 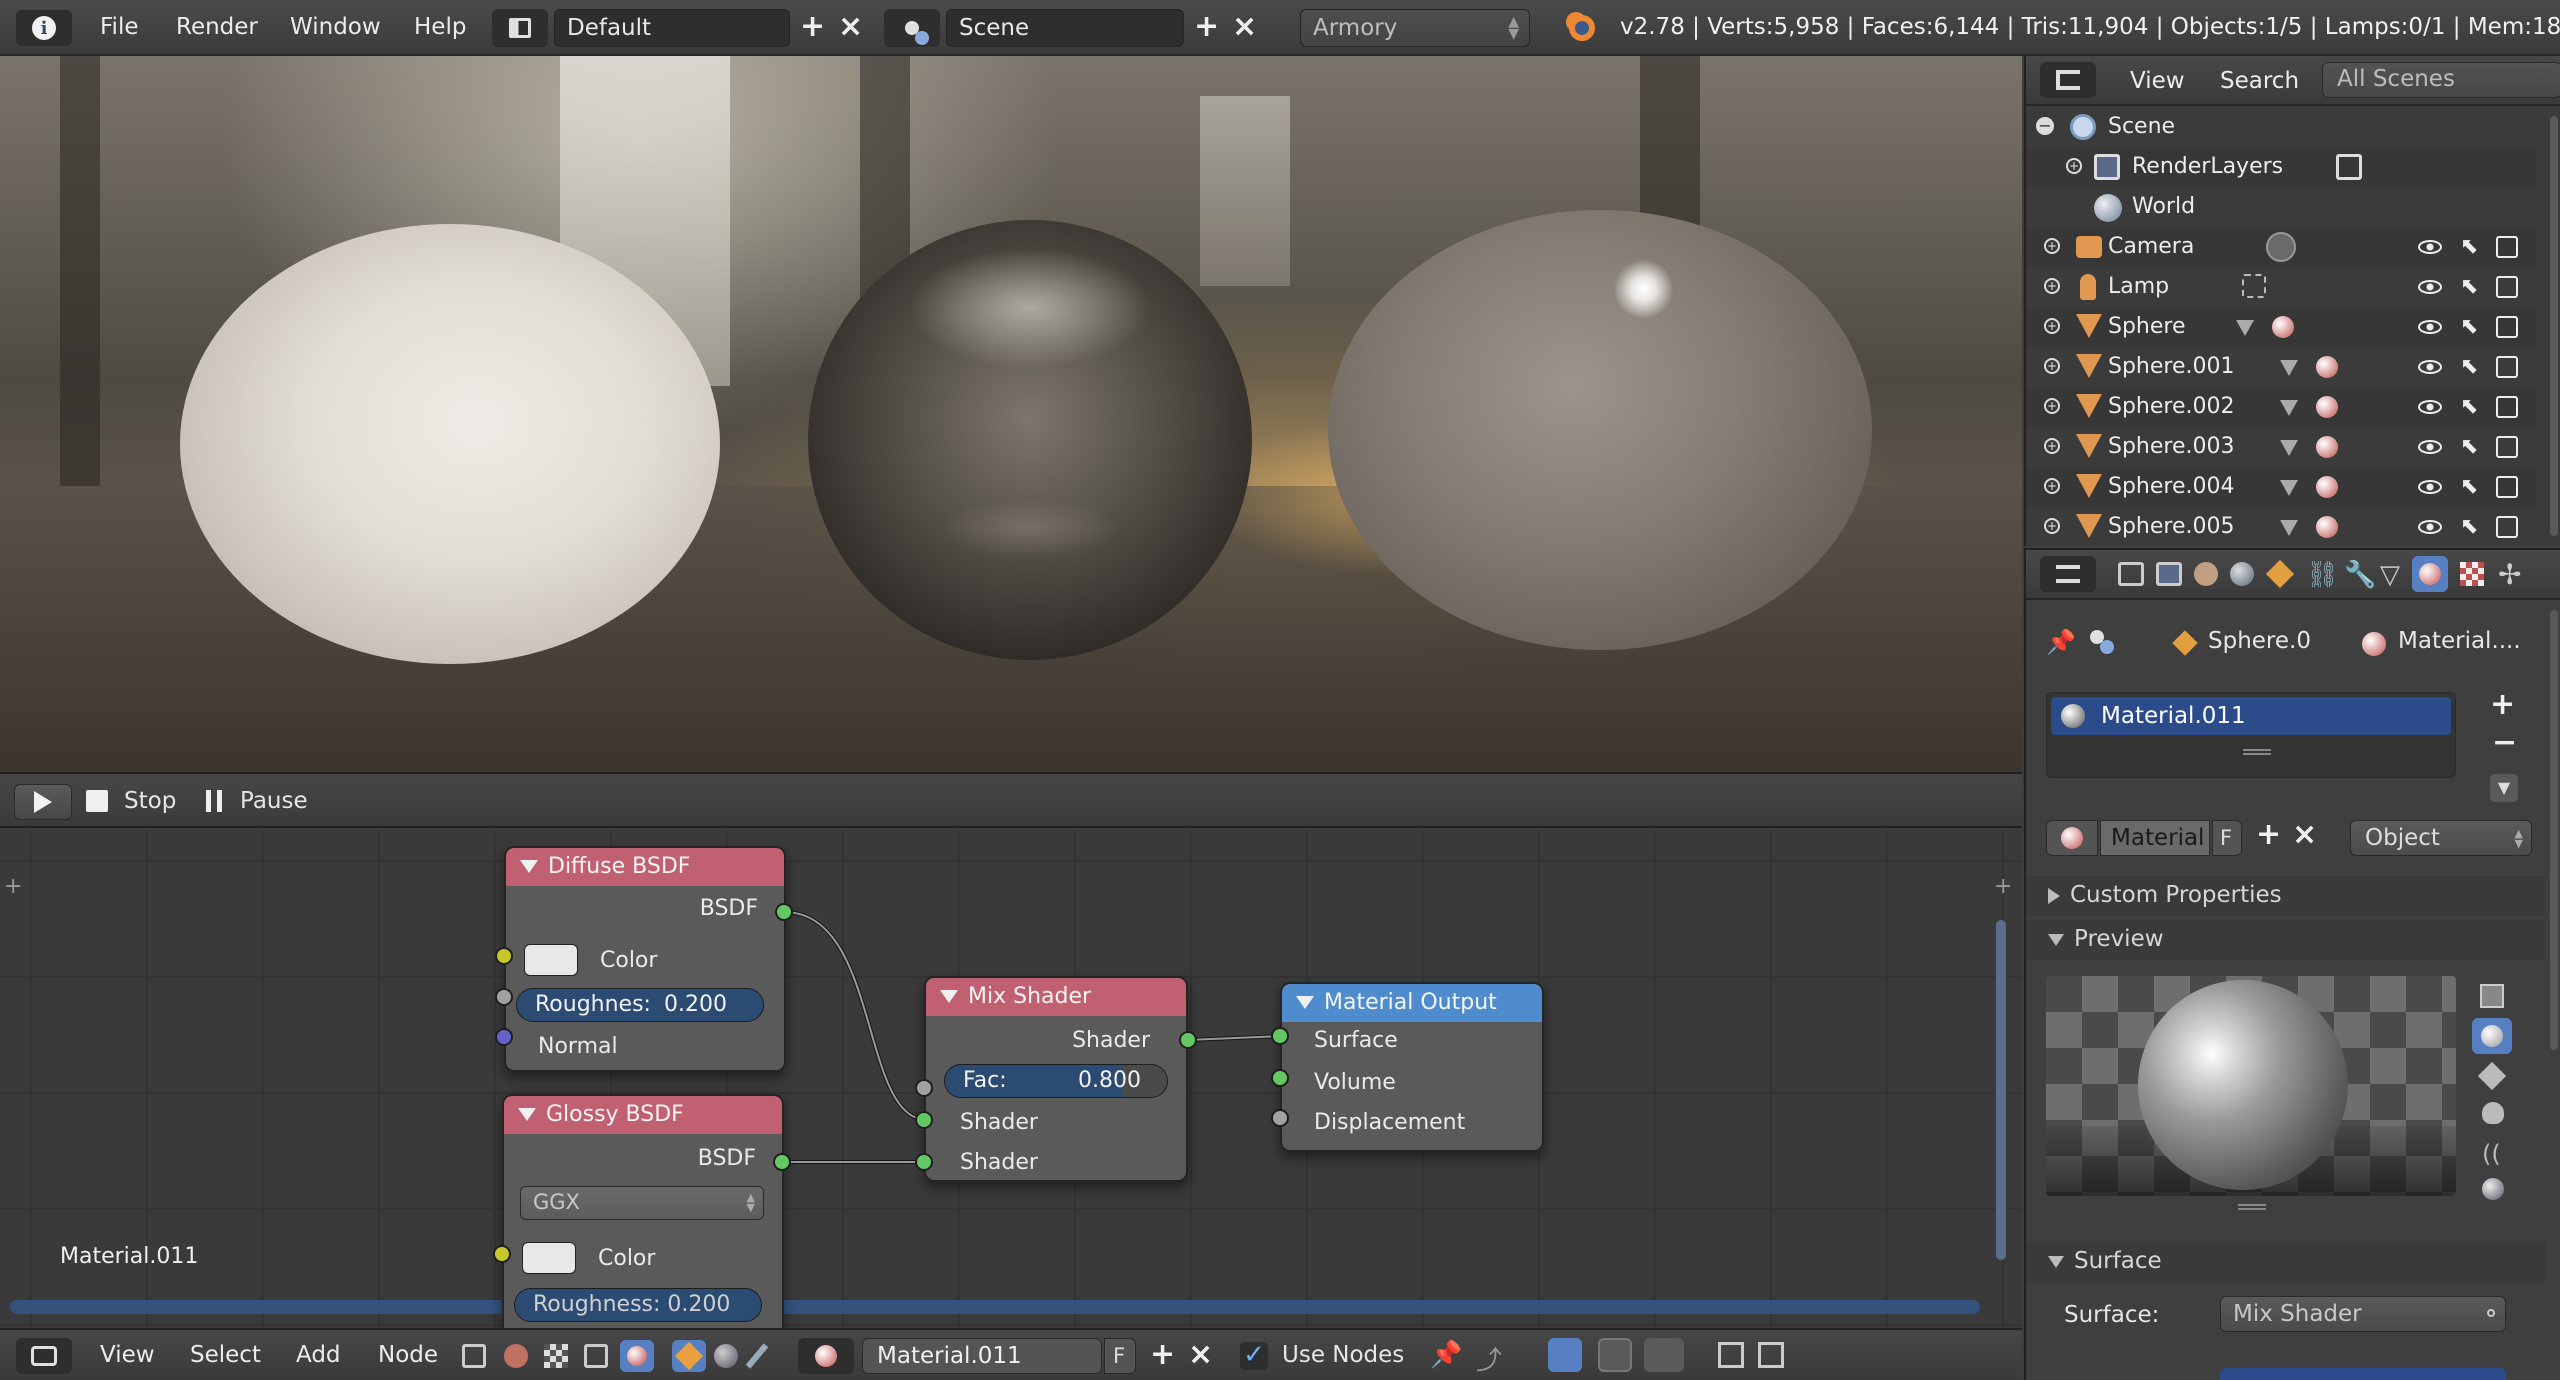 I want to click on diffuse-normal-socket, so click(x=504, y=1037).